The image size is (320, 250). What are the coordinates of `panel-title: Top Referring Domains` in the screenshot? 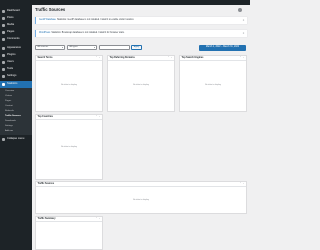 It's located at (122, 57).